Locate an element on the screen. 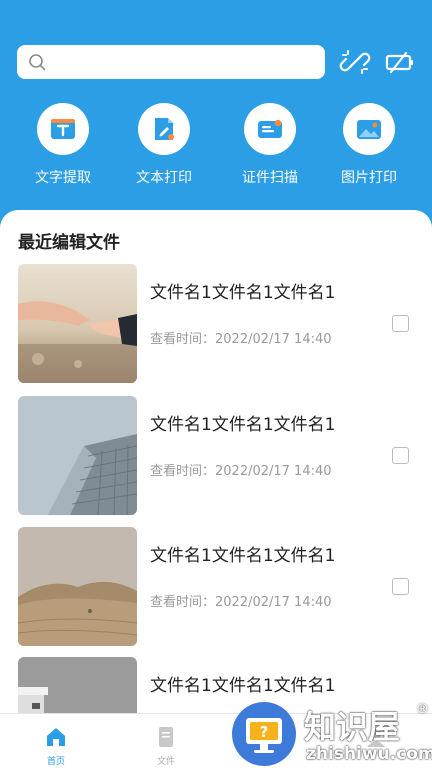 This screenshot has height=768, width=432. home-icon is located at coordinates (56, 737).